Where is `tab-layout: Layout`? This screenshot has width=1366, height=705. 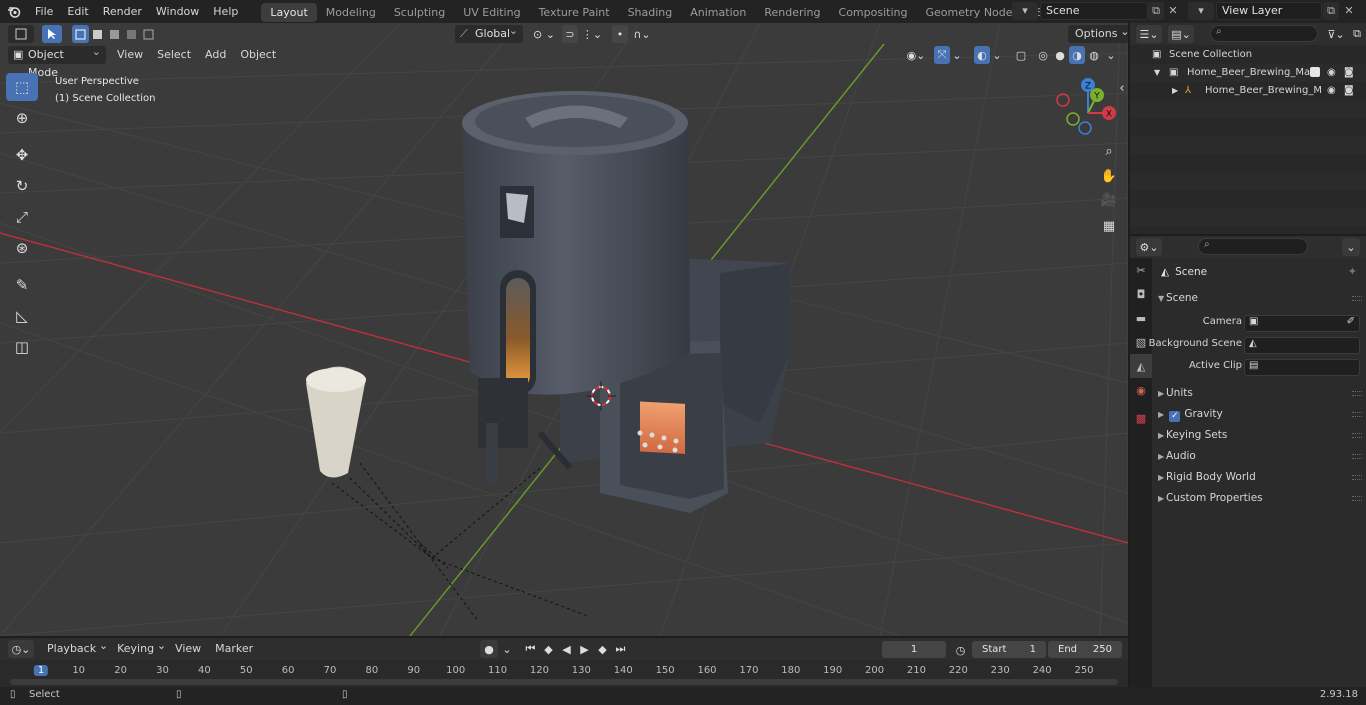 tab-layout: Layout is located at coordinates (289, 12).